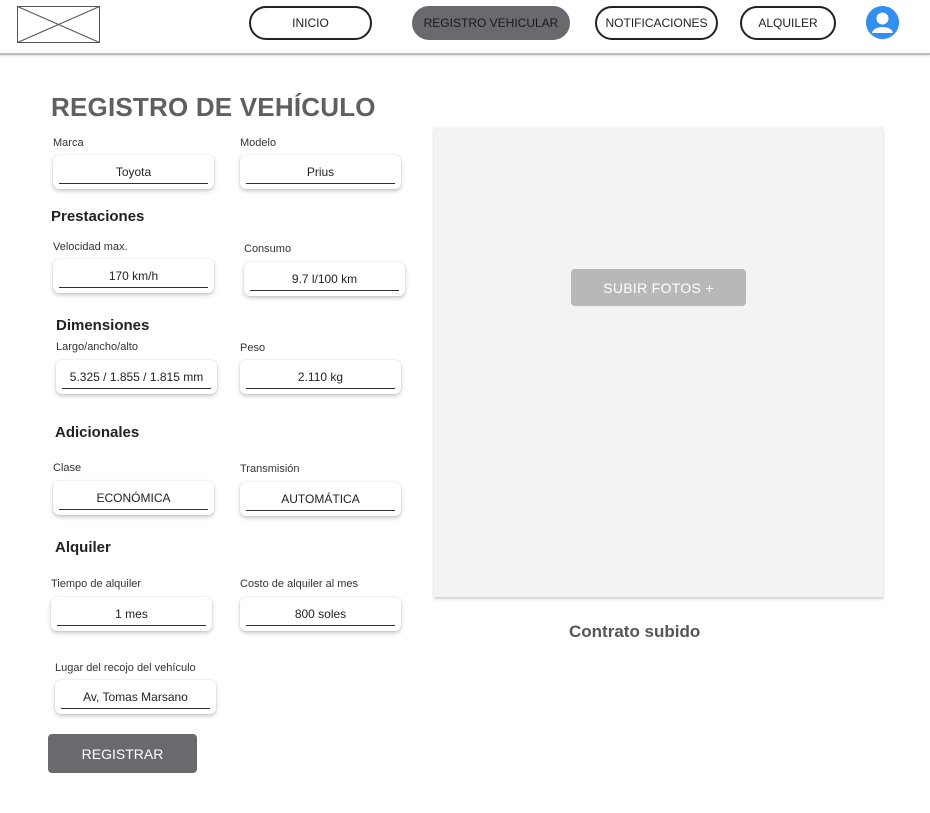 The height and width of the screenshot is (813, 930). I want to click on clase-value: ECONÓMICA, so click(133, 498).